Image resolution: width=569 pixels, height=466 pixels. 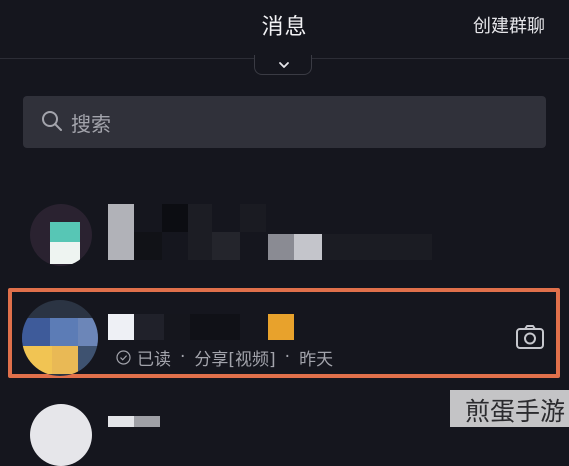 What do you see at coordinates (284, 122) in the screenshot?
I see `search-input: 搜索` at bounding box center [284, 122].